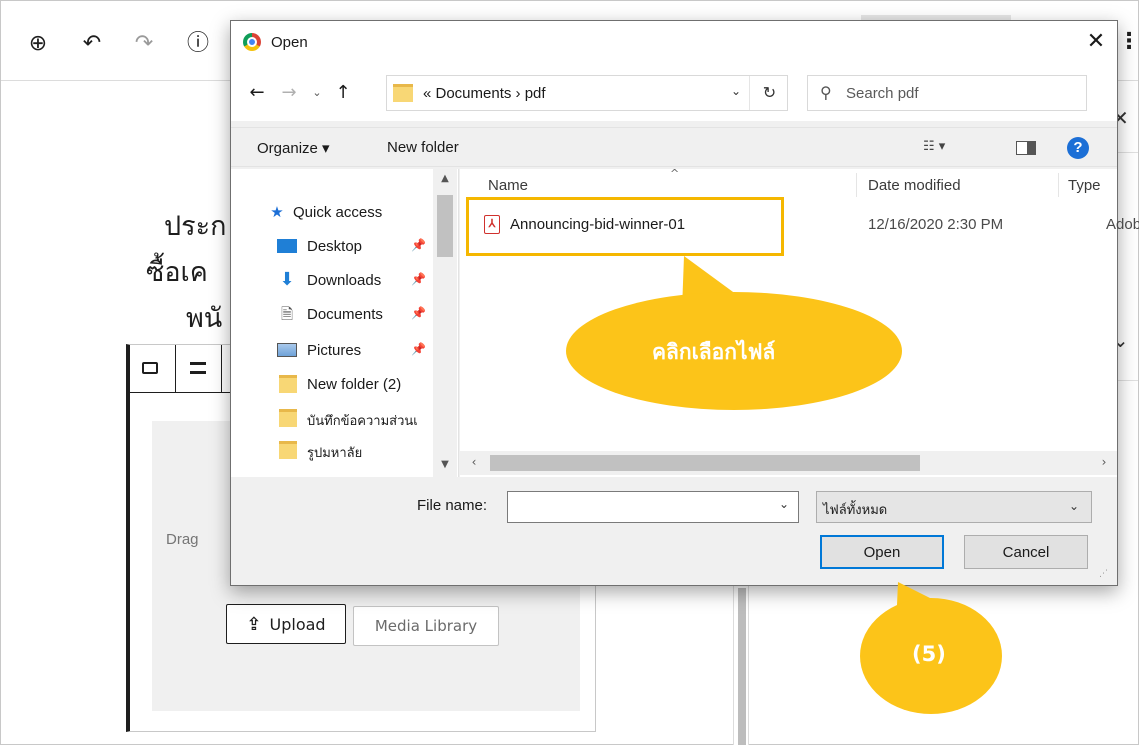 This screenshot has width=1139, height=745. I want to click on step-number-callout: (5), so click(931, 656).